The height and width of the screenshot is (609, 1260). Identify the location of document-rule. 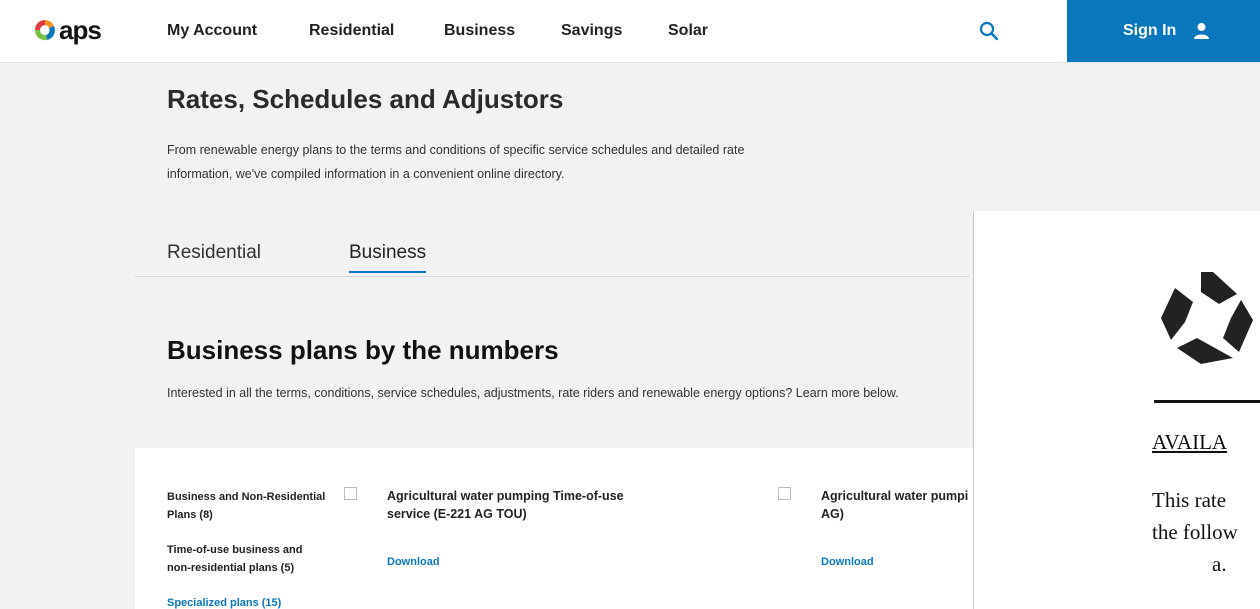
(1207, 401).